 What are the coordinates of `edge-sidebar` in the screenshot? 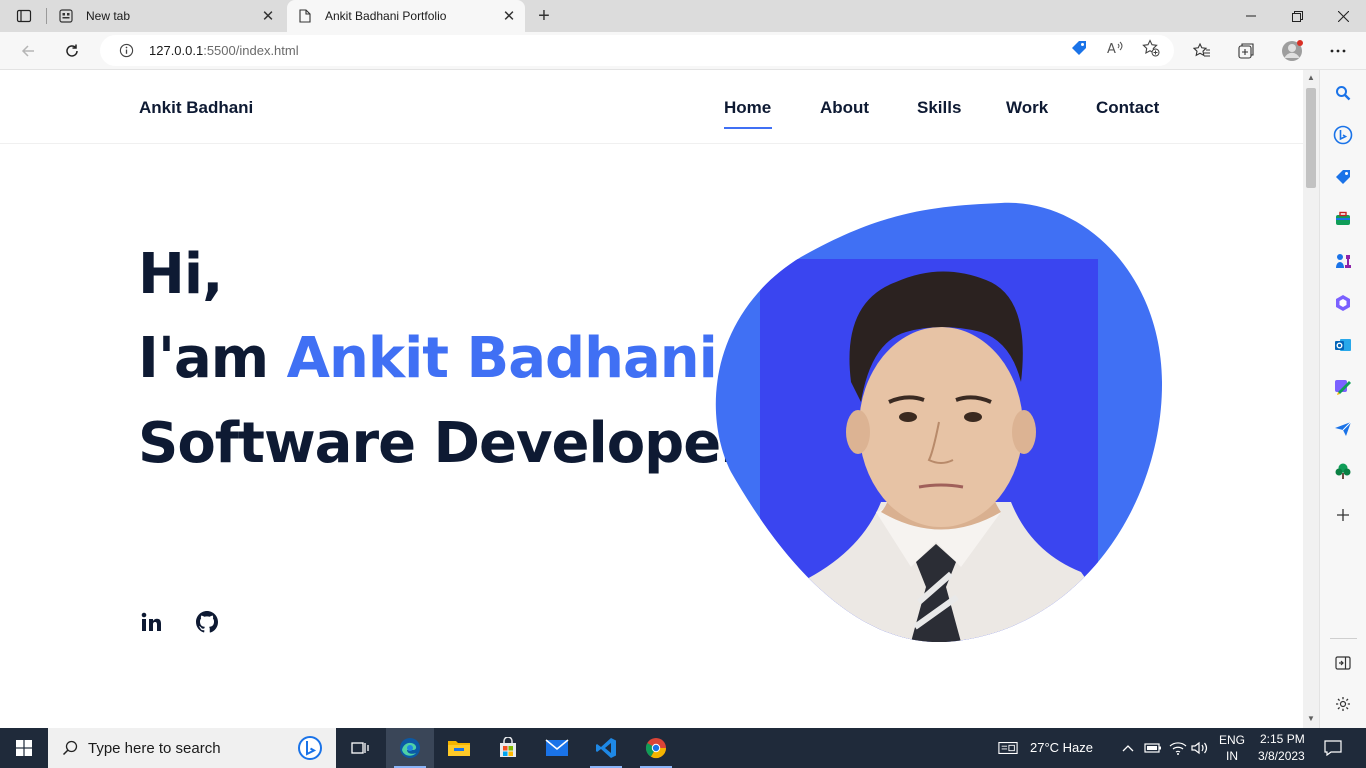 It's located at (1342, 399).